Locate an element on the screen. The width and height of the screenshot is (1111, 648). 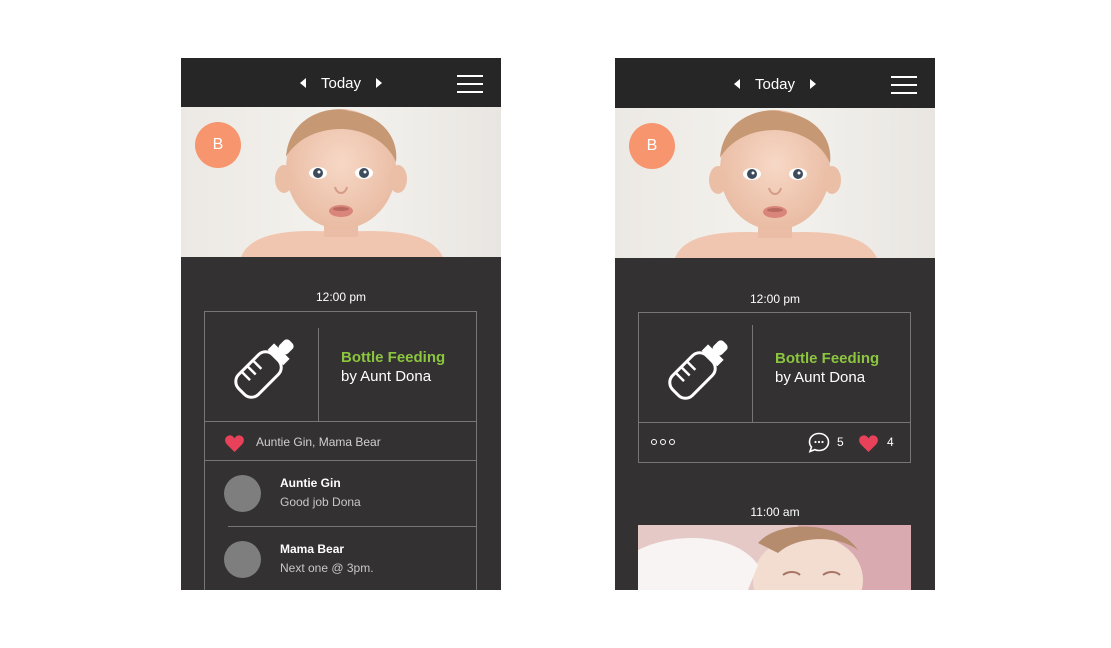
comment-item: Mama Bear Next one @ 3pm. is located at coordinates (340, 558).